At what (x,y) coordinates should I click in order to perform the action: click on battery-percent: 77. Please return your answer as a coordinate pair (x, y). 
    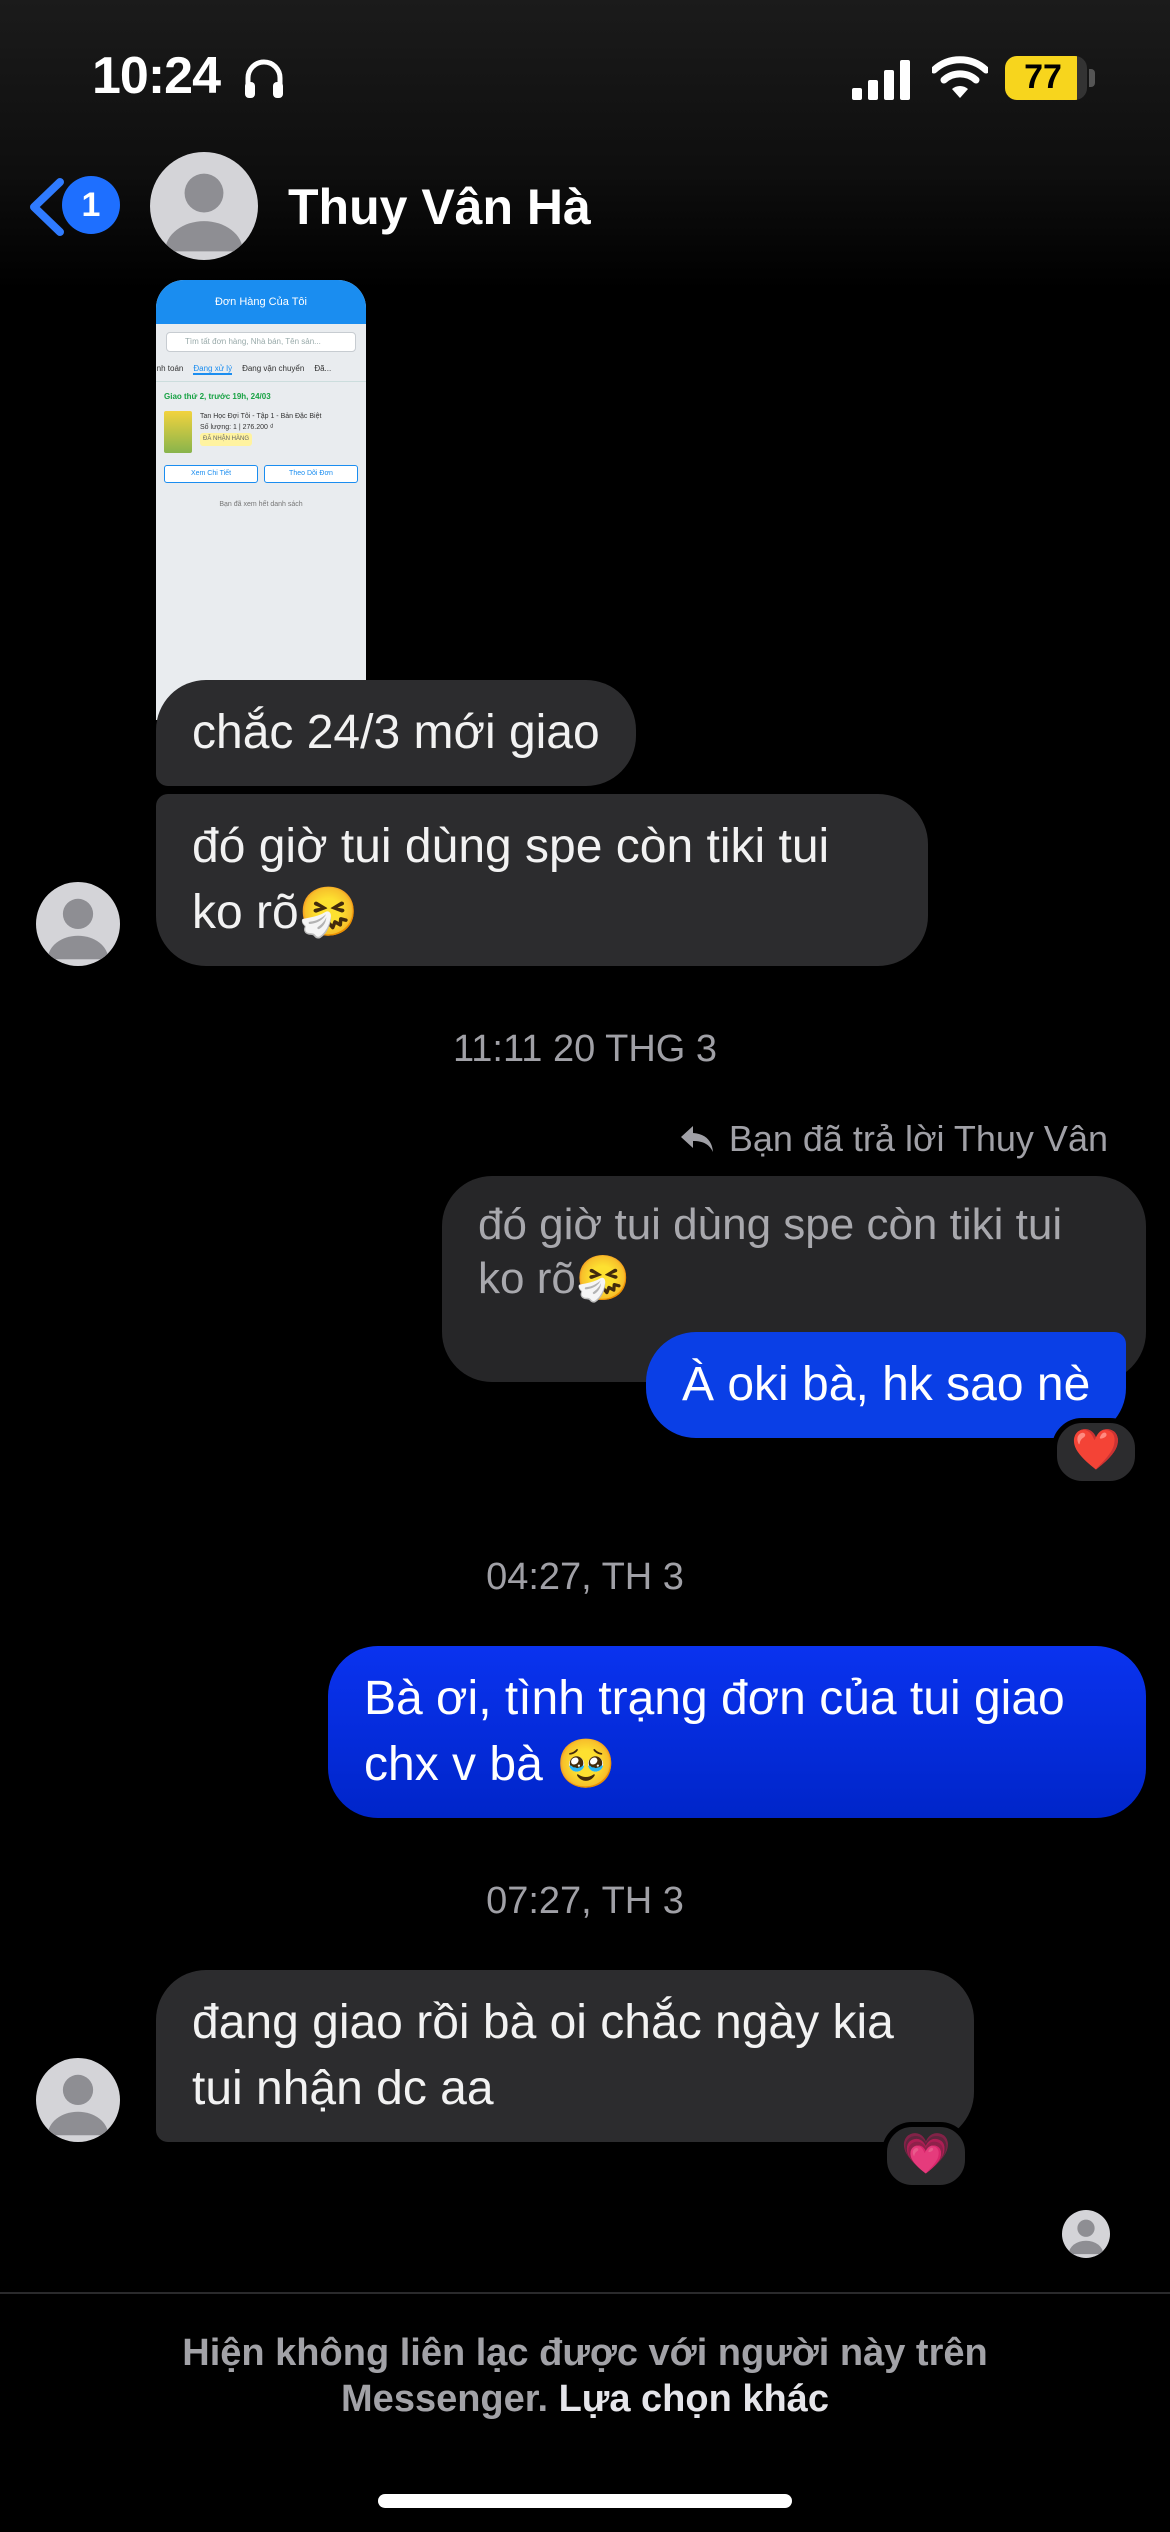
    Looking at the image, I should click on (1043, 77).